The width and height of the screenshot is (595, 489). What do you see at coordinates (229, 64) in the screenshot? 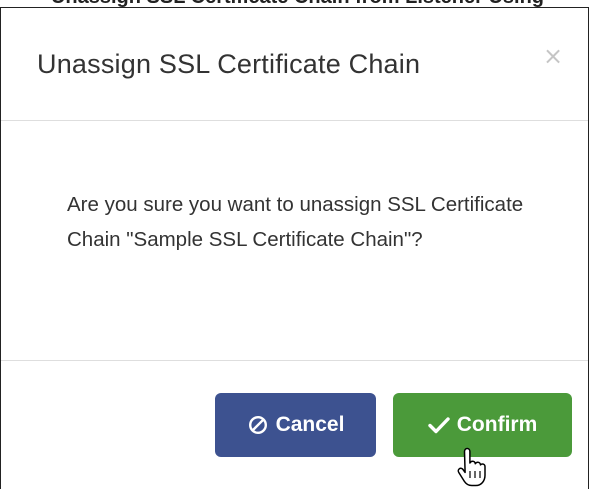
I see `dialog-title: Unassign SSL Certificate Chain` at bounding box center [229, 64].